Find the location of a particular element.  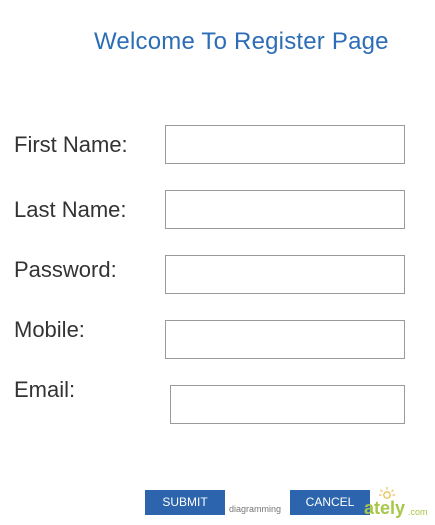

watermark-diagramming-text: diagramming is located at coordinates (255, 509).